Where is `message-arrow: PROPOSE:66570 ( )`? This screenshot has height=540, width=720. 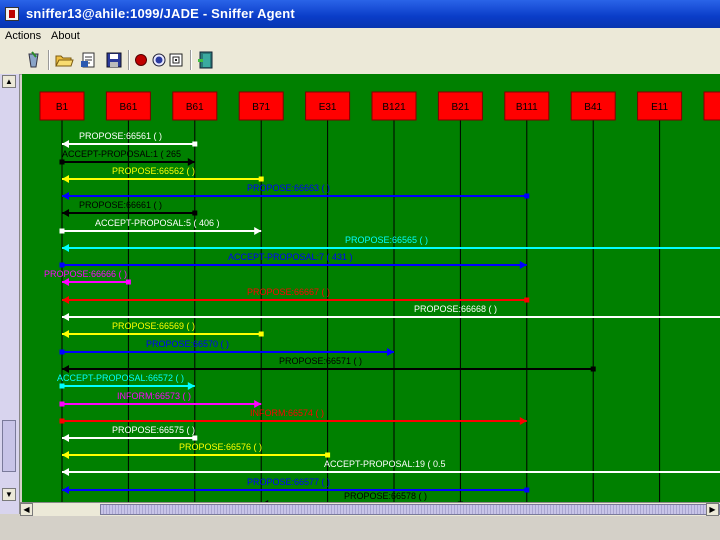
message-arrow: PROPOSE:66570 ( ) is located at coordinates (227, 347).